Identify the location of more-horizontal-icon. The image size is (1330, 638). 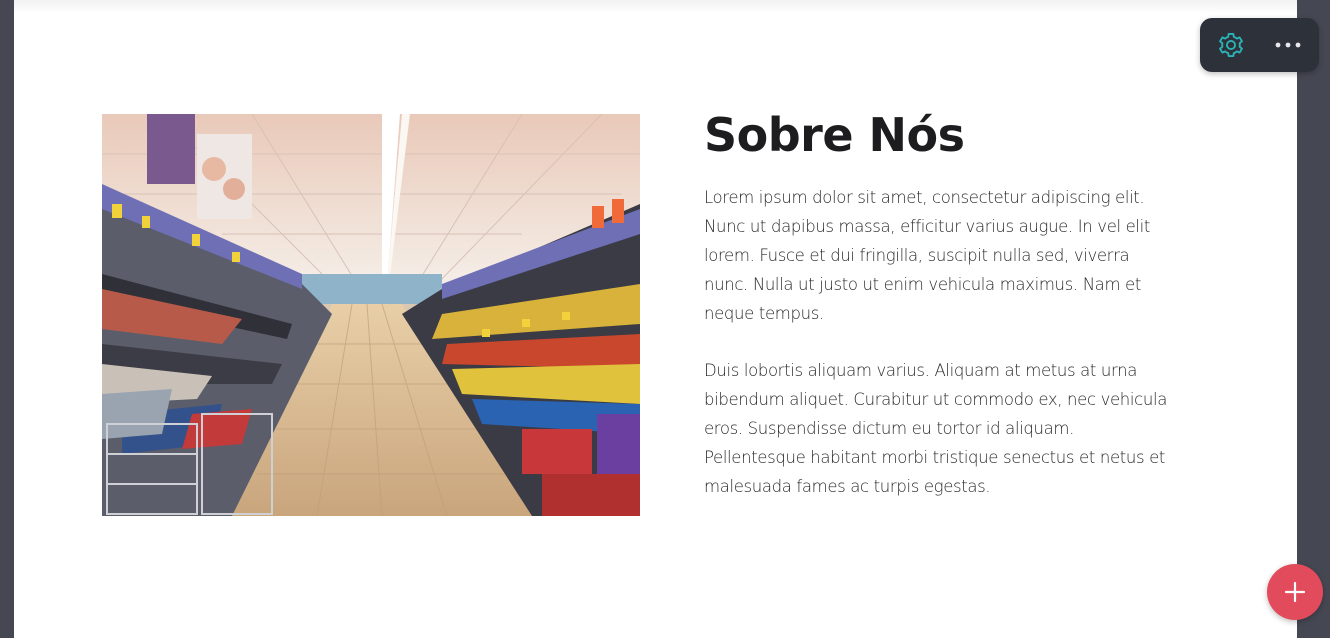
(1288, 45).